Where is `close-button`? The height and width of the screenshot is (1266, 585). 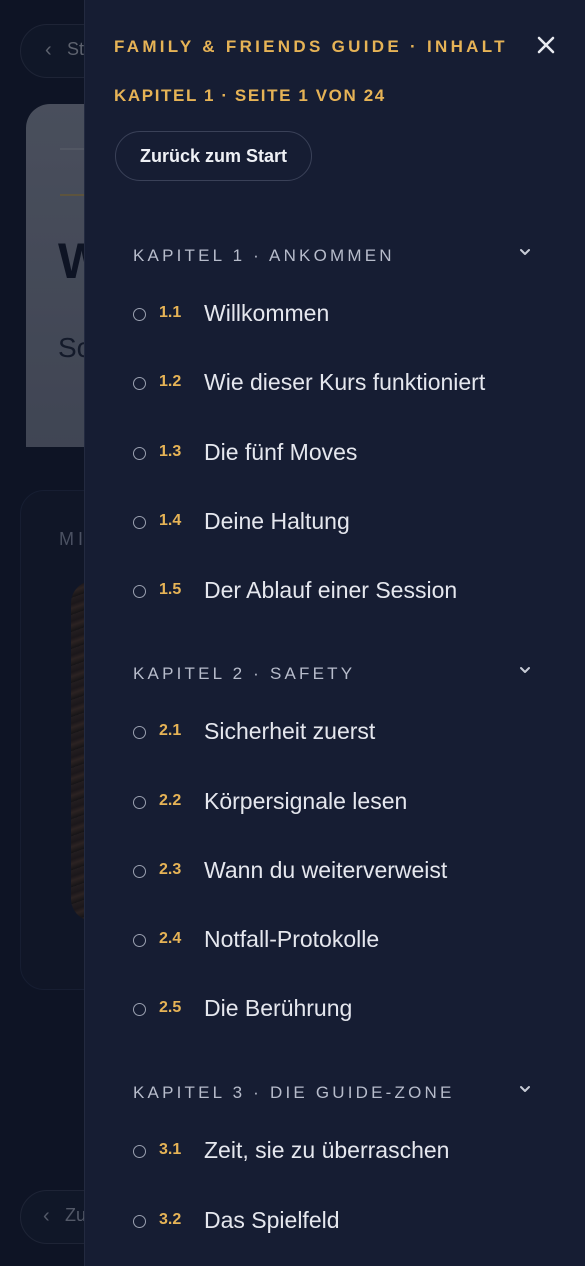
close-button is located at coordinates (546, 45).